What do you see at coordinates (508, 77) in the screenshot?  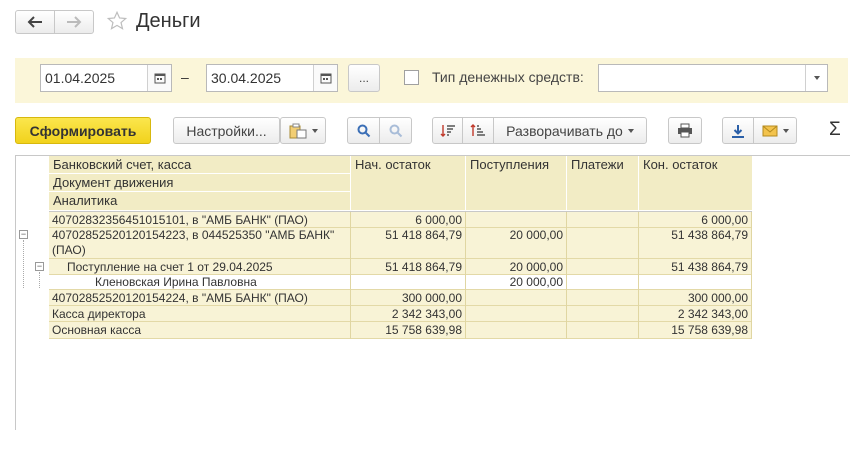 I see `cash-type-label: Тип денежных средств:` at bounding box center [508, 77].